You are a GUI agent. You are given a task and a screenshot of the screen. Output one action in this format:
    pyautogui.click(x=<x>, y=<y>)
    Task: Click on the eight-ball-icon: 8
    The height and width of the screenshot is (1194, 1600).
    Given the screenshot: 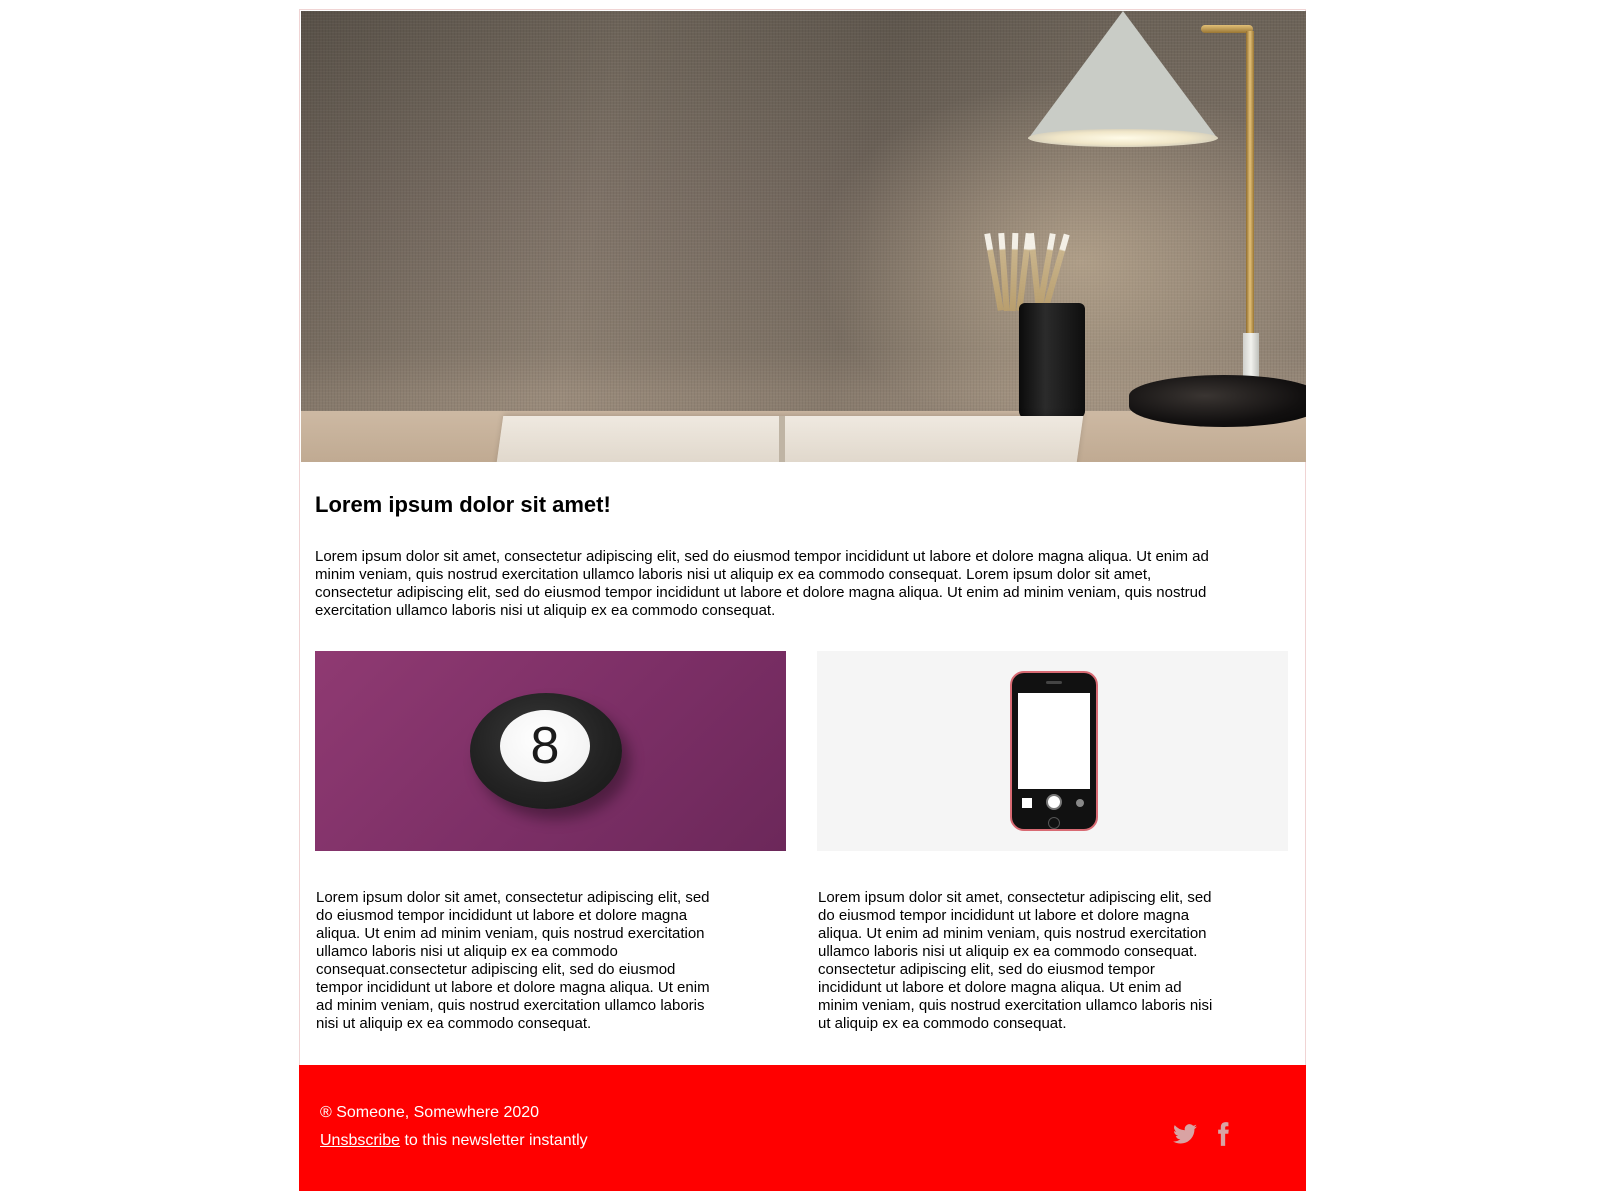 What is the action you would take?
    pyautogui.click(x=546, y=751)
    